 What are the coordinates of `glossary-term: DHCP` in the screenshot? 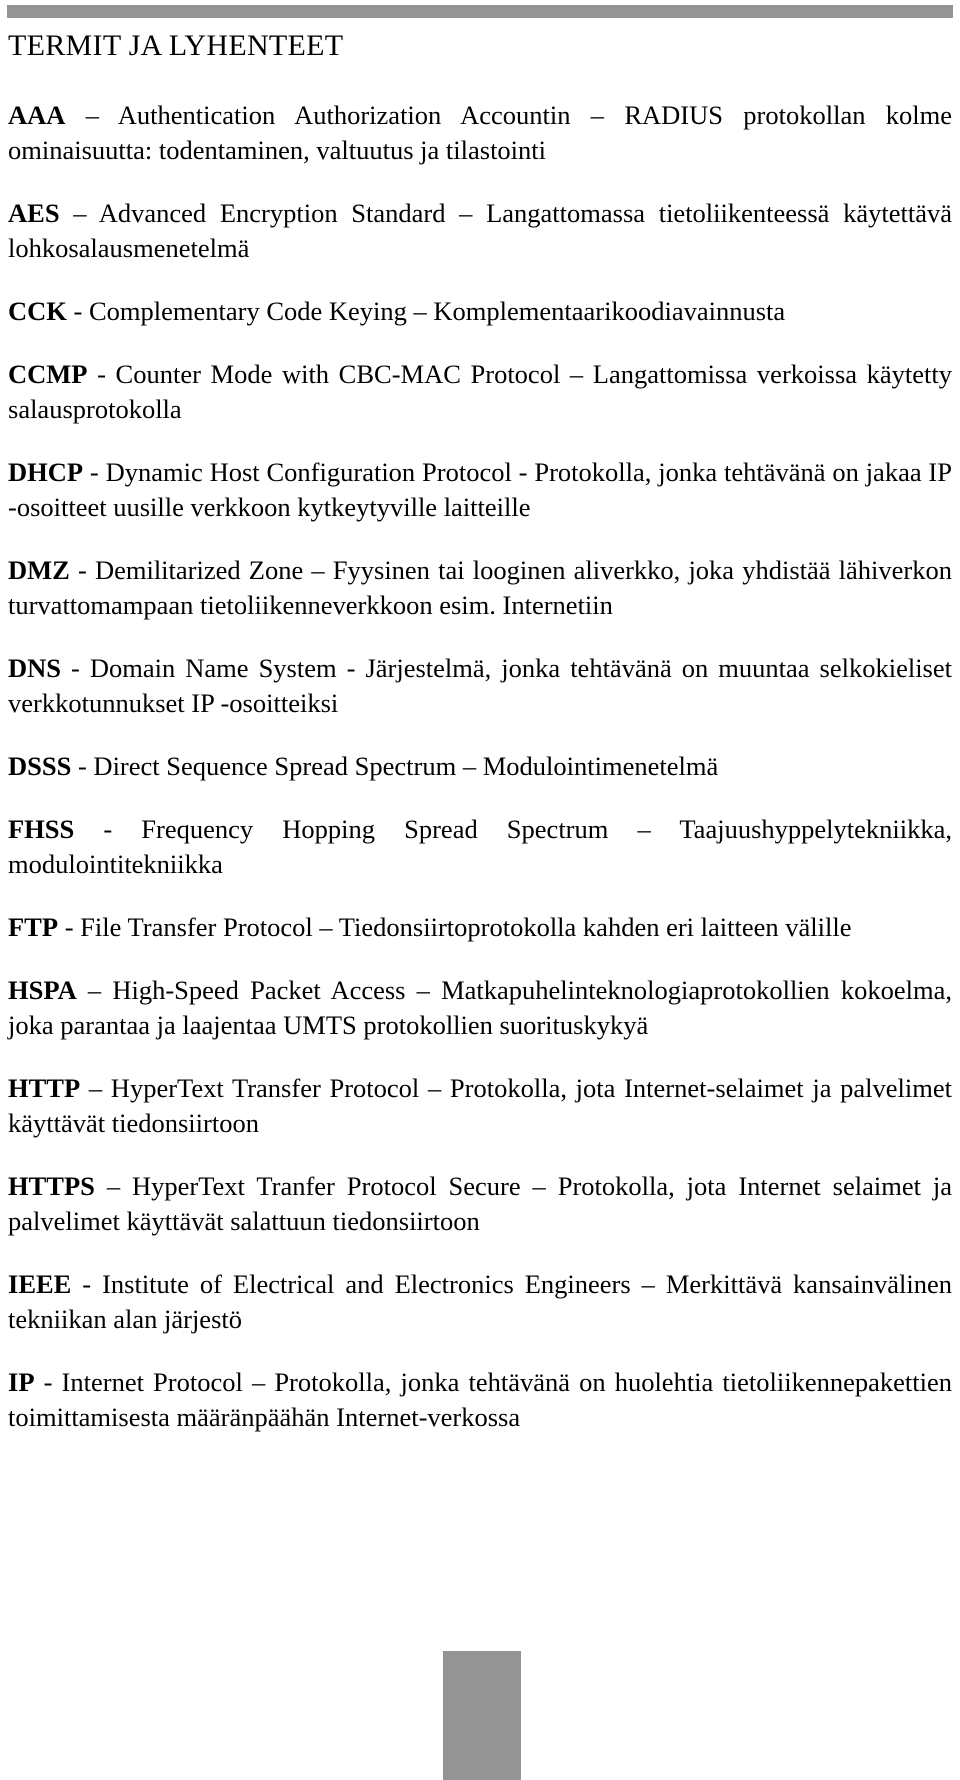 It's located at (46, 472).